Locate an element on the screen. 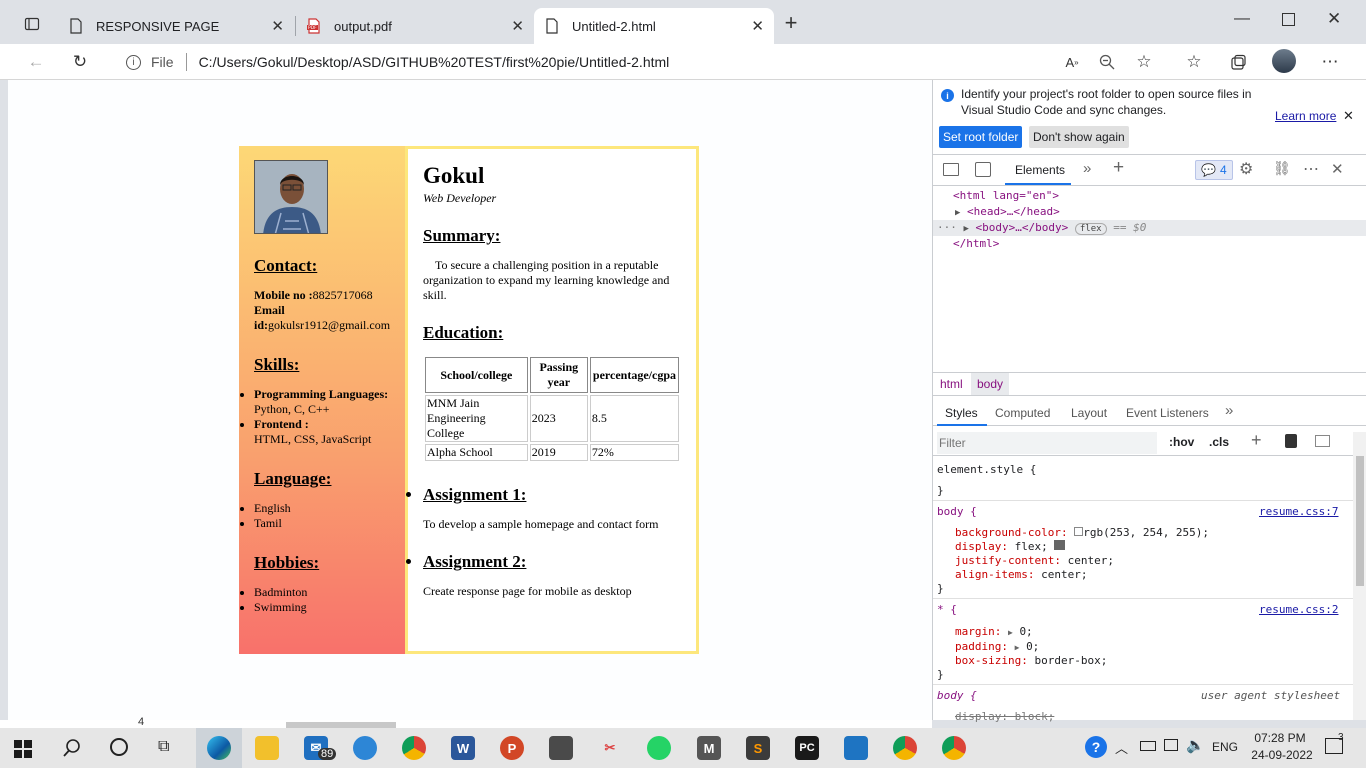 The height and width of the screenshot is (768, 1366). dom-body-node: ··· ▶ <body>…</body> flex == $0 is located at coordinates (1041, 228).